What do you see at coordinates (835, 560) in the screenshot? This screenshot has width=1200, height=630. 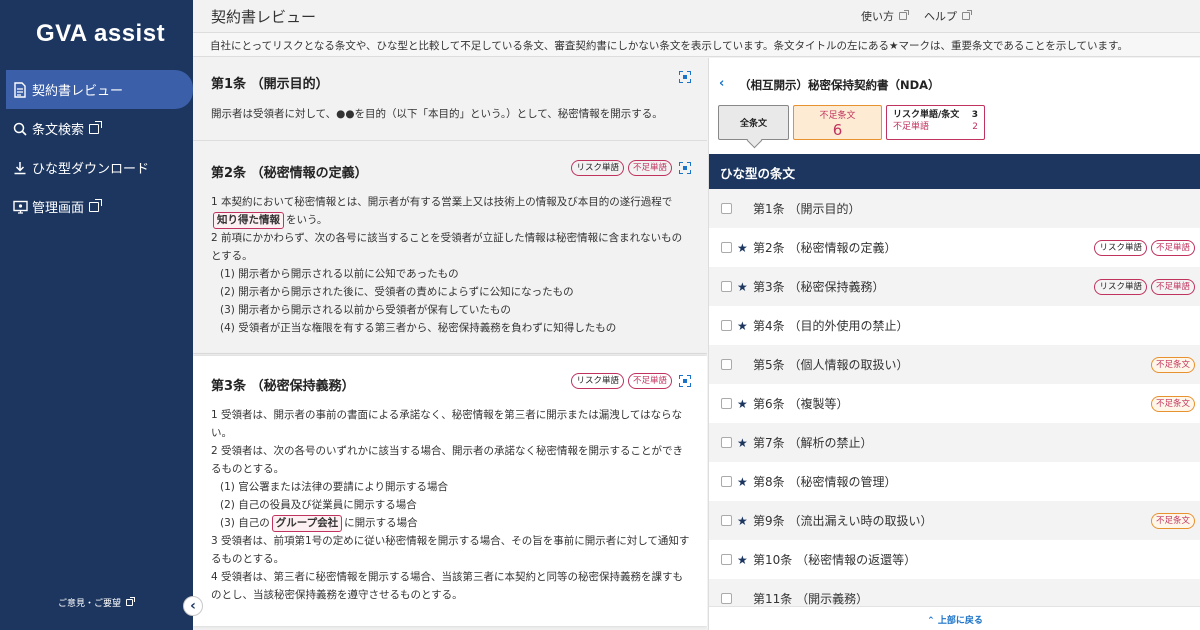 I see `article-label: 第10条 （秘密情報の返還等）` at bounding box center [835, 560].